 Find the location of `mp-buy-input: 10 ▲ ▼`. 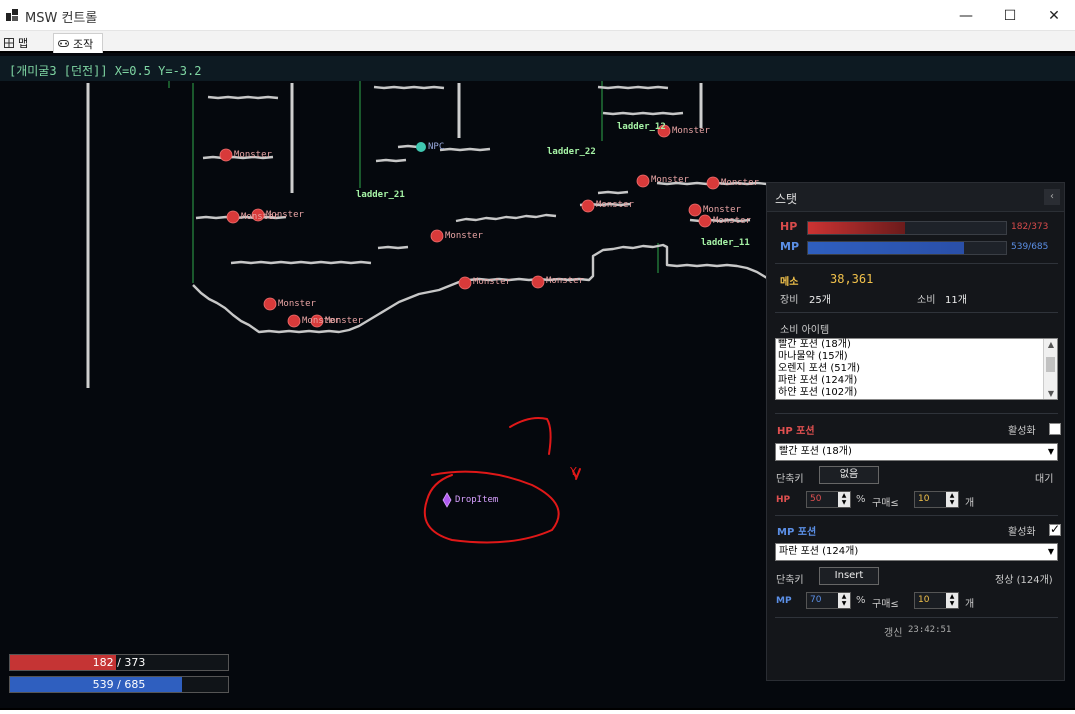

mp-buy-input: 10 ▲ ▼ is located at coordinates (936, 600).